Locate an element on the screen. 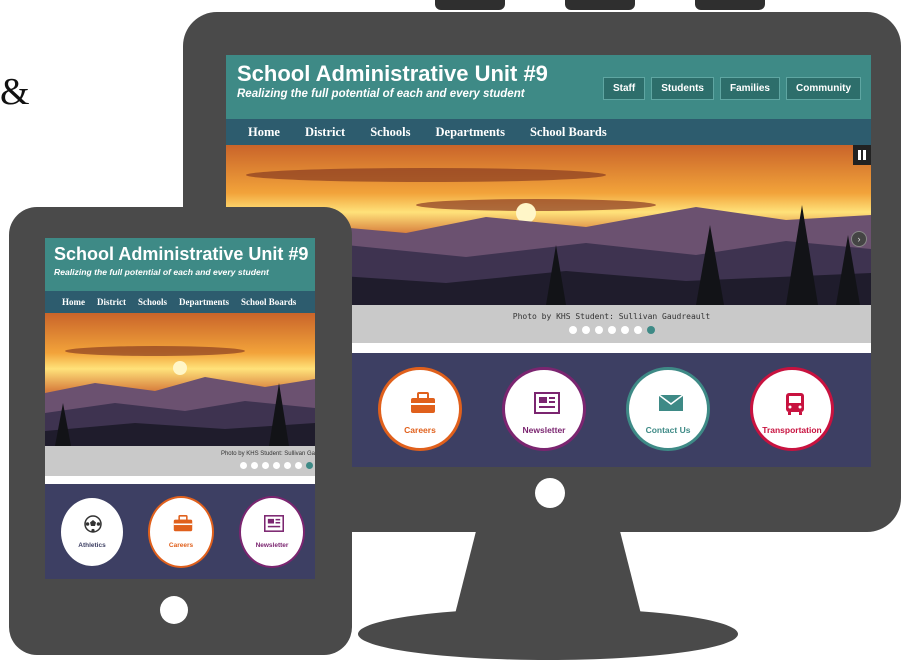 Image resolution: width=901 pixels, height=660 pixels. site-title: School Administrative Unit #9 is located at coordinates (392, 74).